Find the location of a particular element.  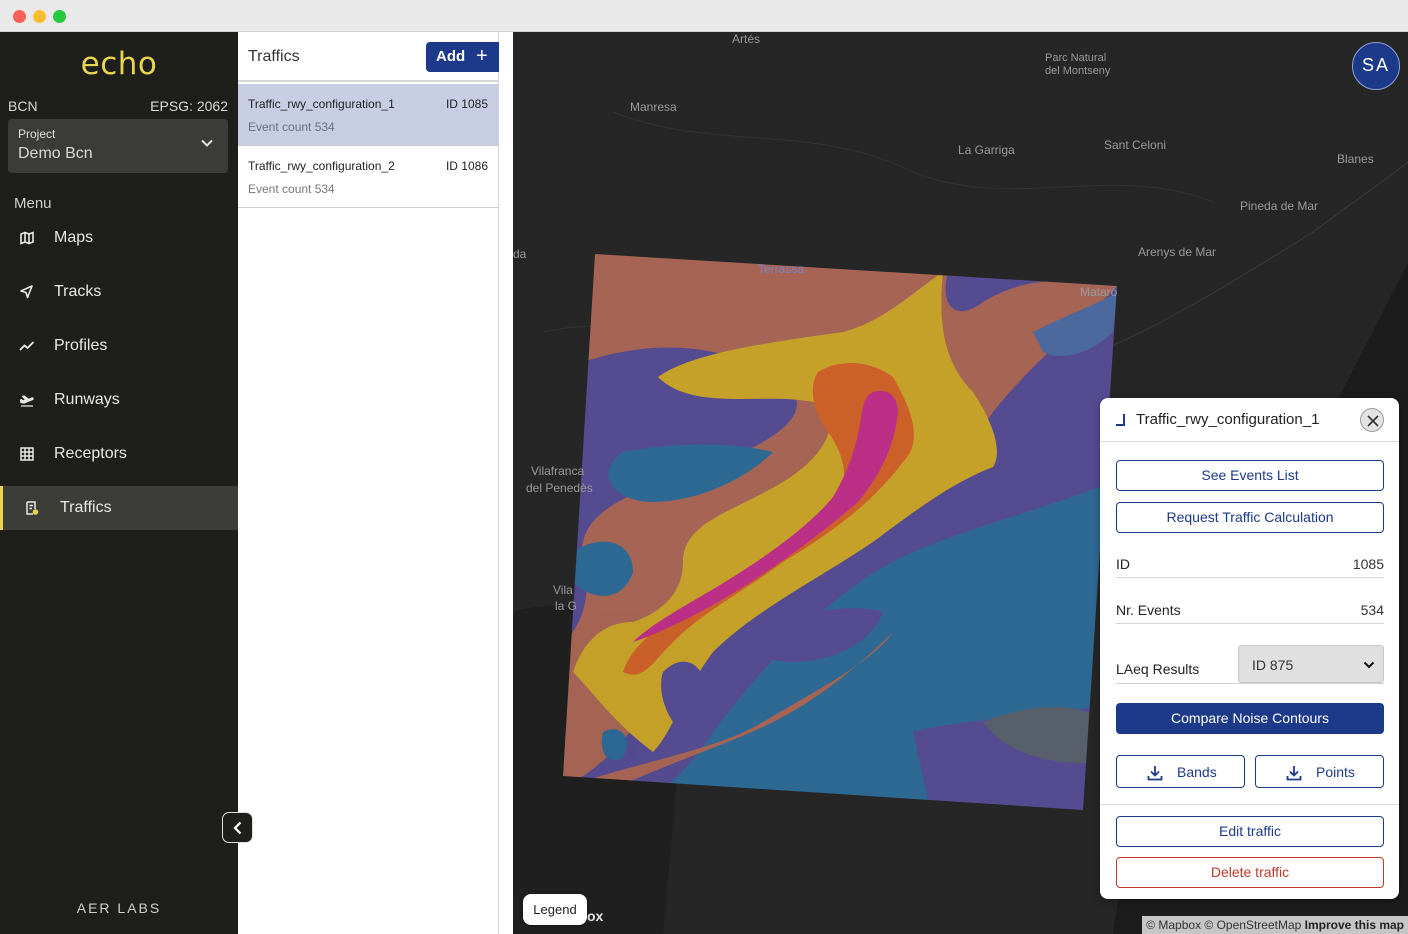

close-icon is located at coordinates (1373, 421).